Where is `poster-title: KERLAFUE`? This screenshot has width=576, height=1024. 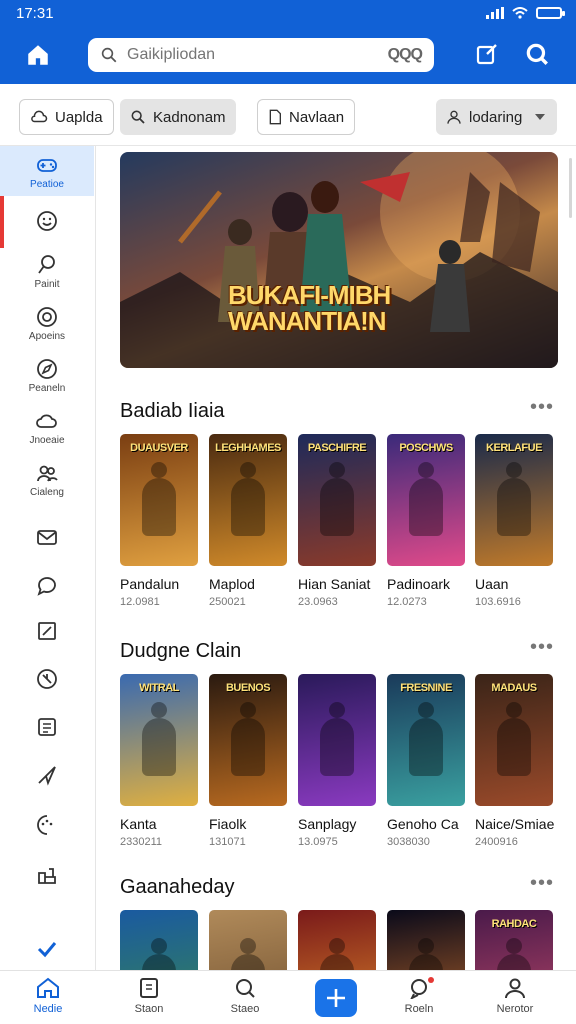
poster-title: KERLAFUE is located at coordinates (514, 448).